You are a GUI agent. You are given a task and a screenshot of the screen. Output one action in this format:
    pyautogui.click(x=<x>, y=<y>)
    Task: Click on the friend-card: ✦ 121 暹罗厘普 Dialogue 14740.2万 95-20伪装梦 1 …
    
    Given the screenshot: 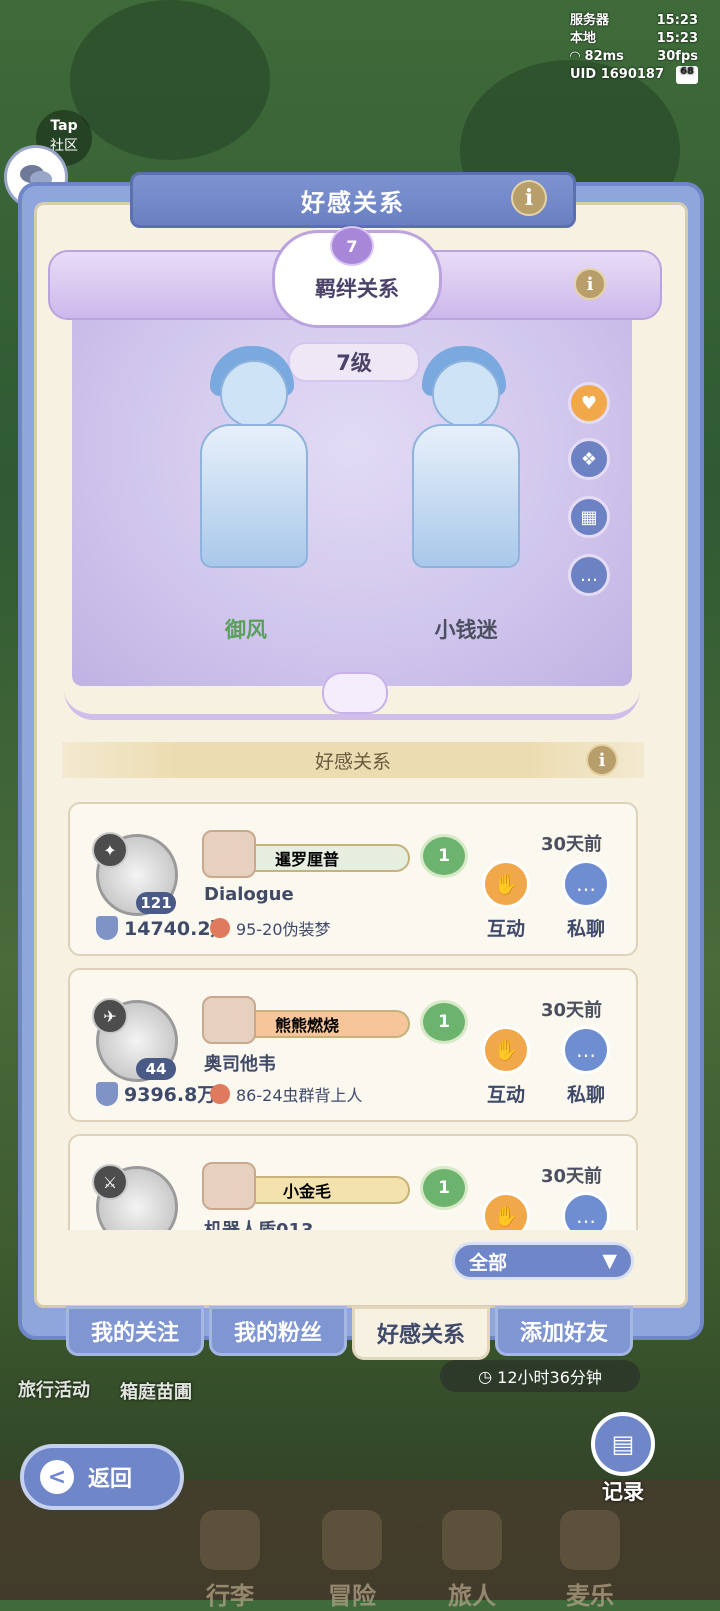 What is the action you would take?
    pyautogui.click(x=353, y=879)
    